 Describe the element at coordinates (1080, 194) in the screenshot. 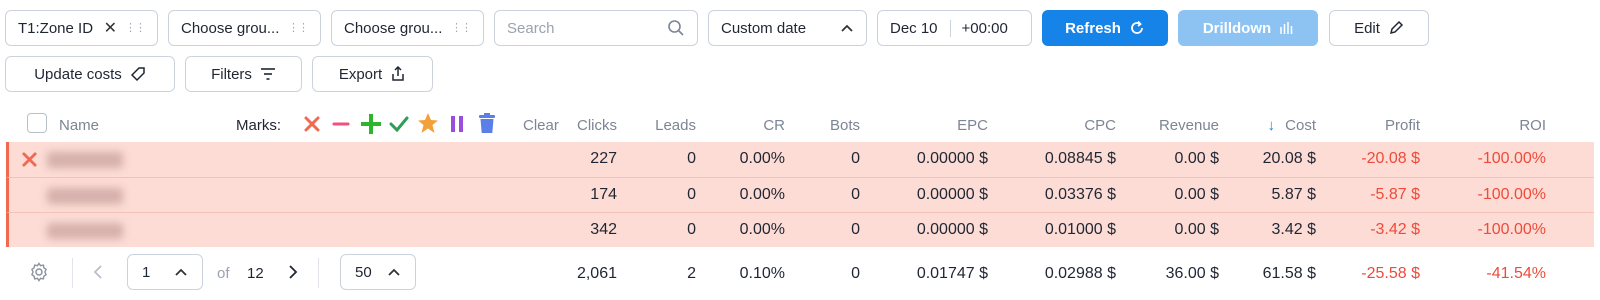

I see `cell-cpc: 0.03376 $` at that location.